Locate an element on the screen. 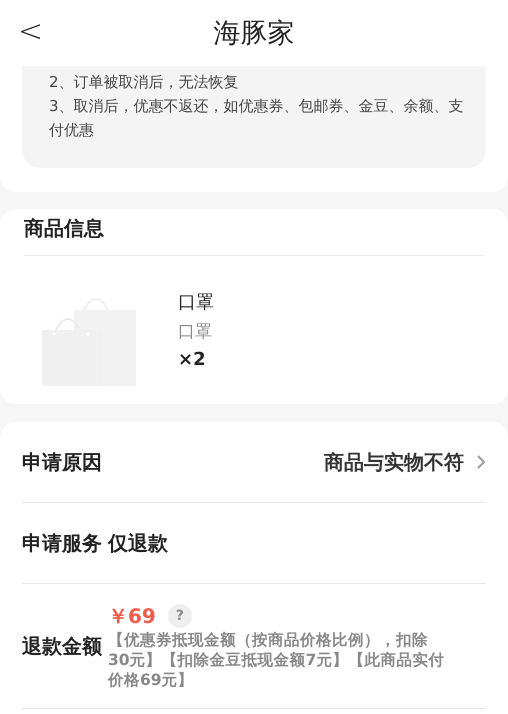  product-spec: 口罩 is located at coordinates (195, 332).